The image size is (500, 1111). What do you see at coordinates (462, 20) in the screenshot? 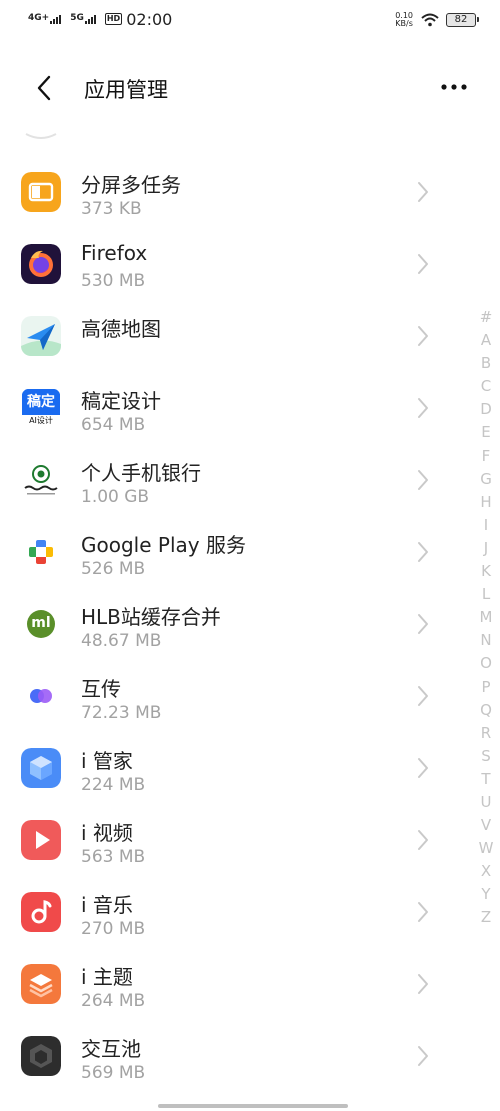
I see `battery-icon: 82` at bounding box center [462, 20].